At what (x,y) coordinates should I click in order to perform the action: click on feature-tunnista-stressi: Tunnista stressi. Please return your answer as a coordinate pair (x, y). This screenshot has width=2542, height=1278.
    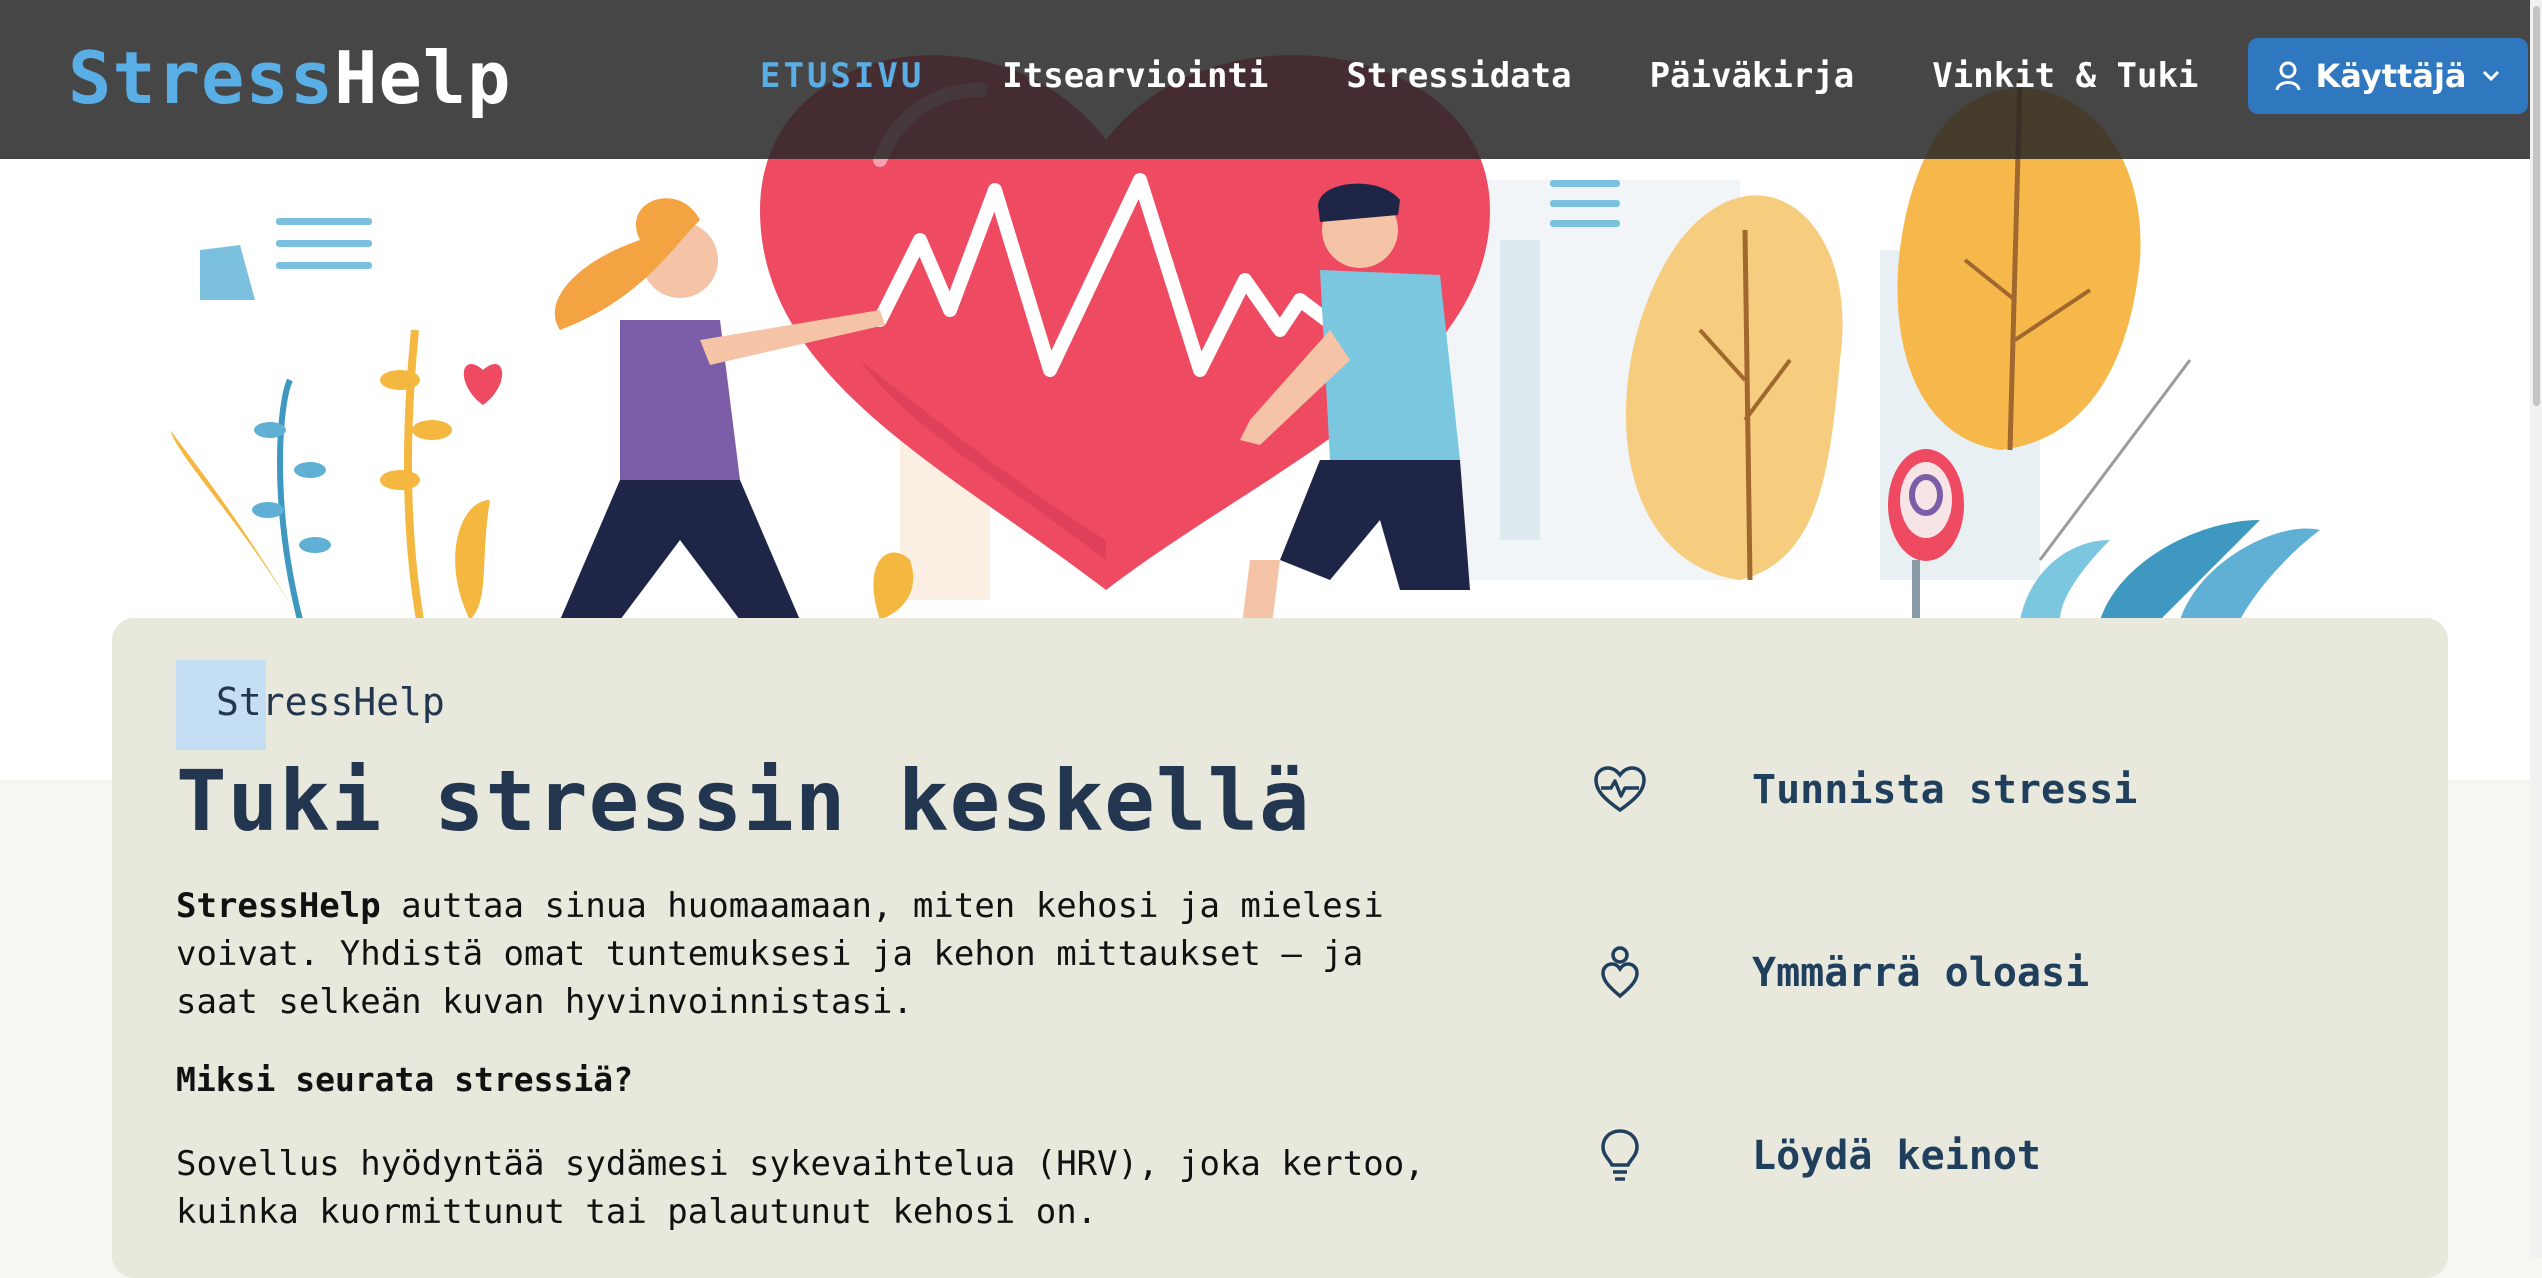
    Looking at the image, I should click on (1864, 790).